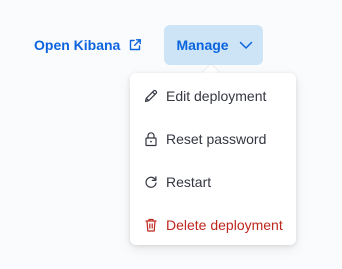 This screenshot has width=342, height=269. I want to click on chevron-down-icon, so click(246, 45).